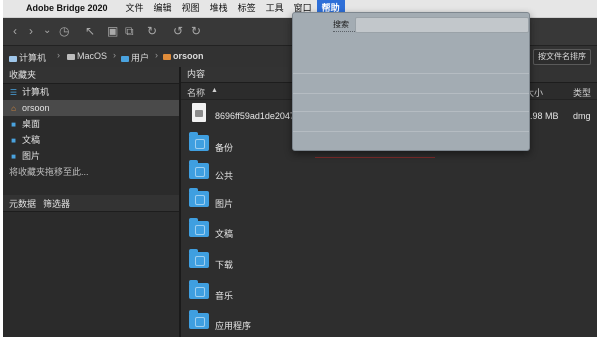 Image resolution: width=600 pixels, height=341 pixels. Describe the element at coordinates (224, 234) in the screenshot. I see `file-name: 文稿` at that location.